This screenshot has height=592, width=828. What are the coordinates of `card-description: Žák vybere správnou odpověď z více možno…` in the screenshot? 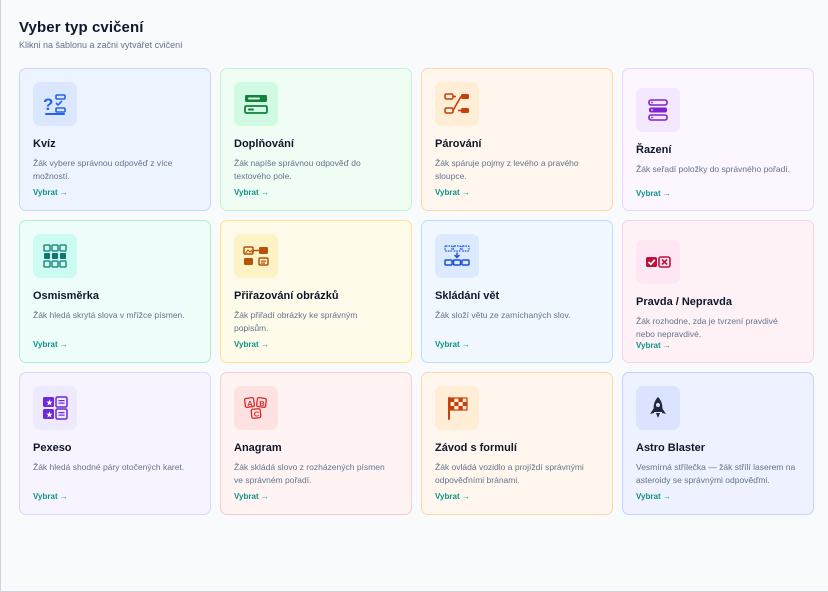 It's located at (103, 169).